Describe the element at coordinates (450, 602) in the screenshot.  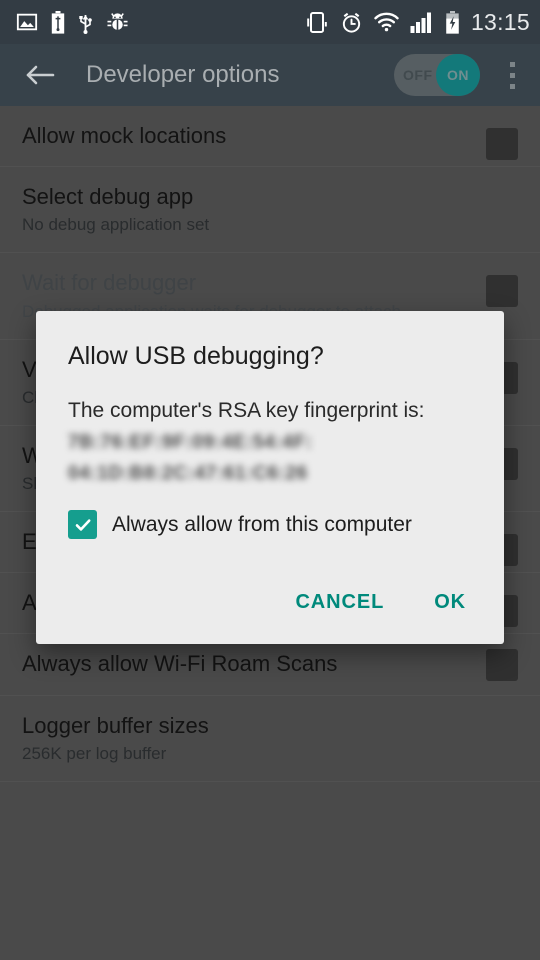
I see `ok-button: OK` at that location.